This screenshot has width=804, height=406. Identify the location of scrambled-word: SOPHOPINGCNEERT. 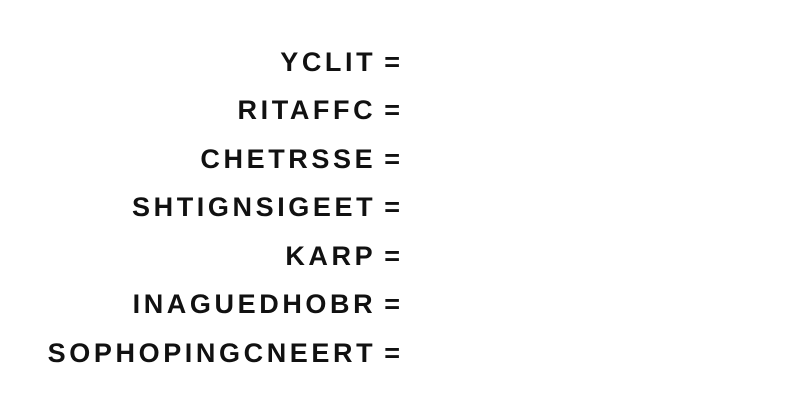
(212, 352).